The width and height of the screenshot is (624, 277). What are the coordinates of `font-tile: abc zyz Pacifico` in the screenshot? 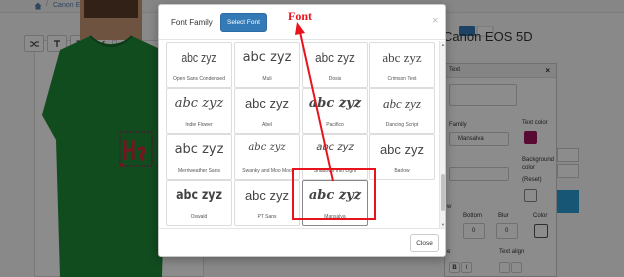 It's located at (335, 111).